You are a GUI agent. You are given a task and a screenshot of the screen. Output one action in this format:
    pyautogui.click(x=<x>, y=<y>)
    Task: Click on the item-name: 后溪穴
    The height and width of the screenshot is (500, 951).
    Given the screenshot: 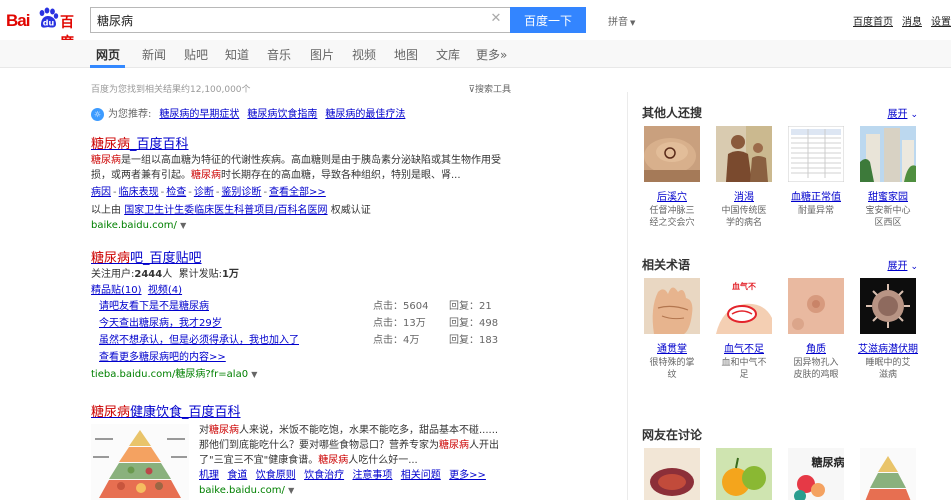 What is the action you would take?
    pyautogui.click(x=672, y=197)
    